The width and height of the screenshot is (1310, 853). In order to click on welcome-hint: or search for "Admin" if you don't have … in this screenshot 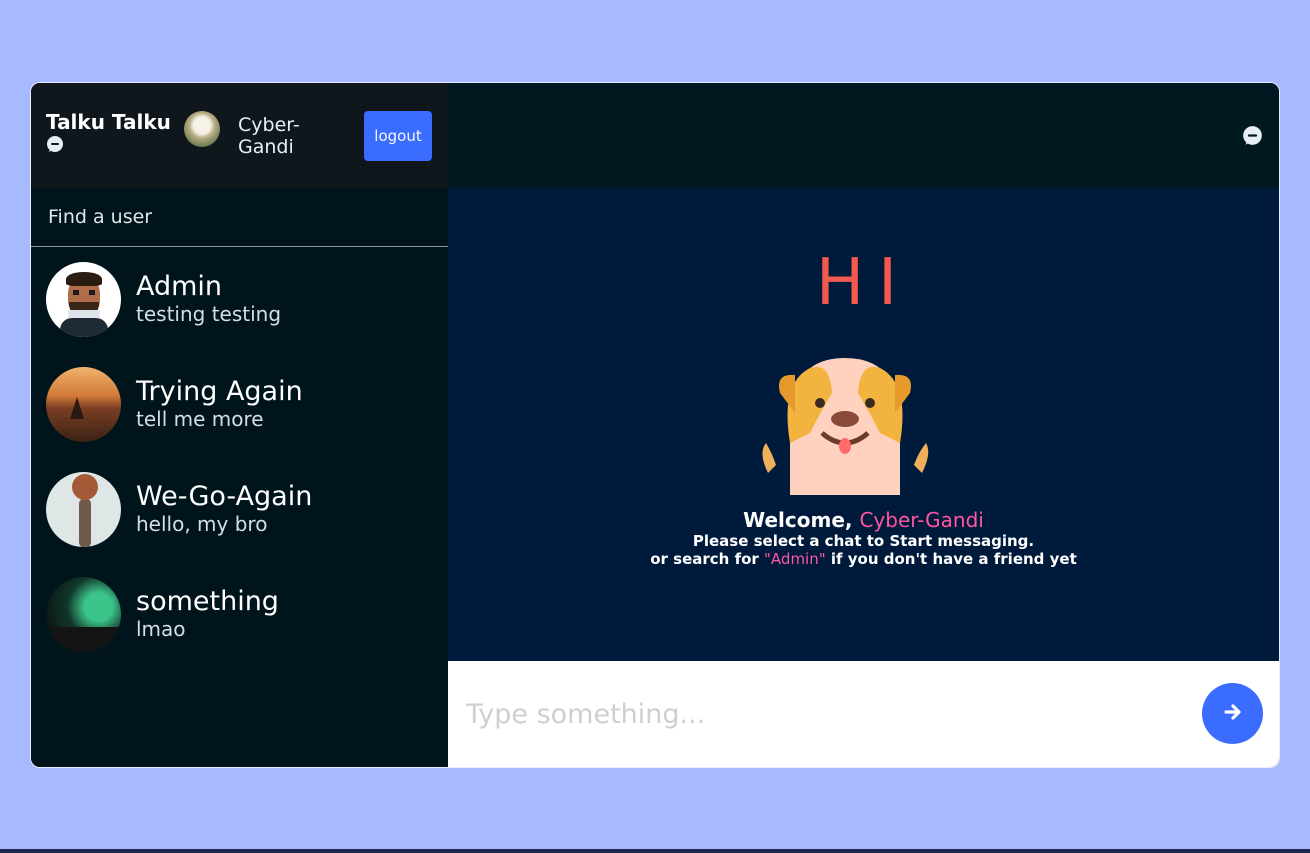, I will do `click(863, 559)`.